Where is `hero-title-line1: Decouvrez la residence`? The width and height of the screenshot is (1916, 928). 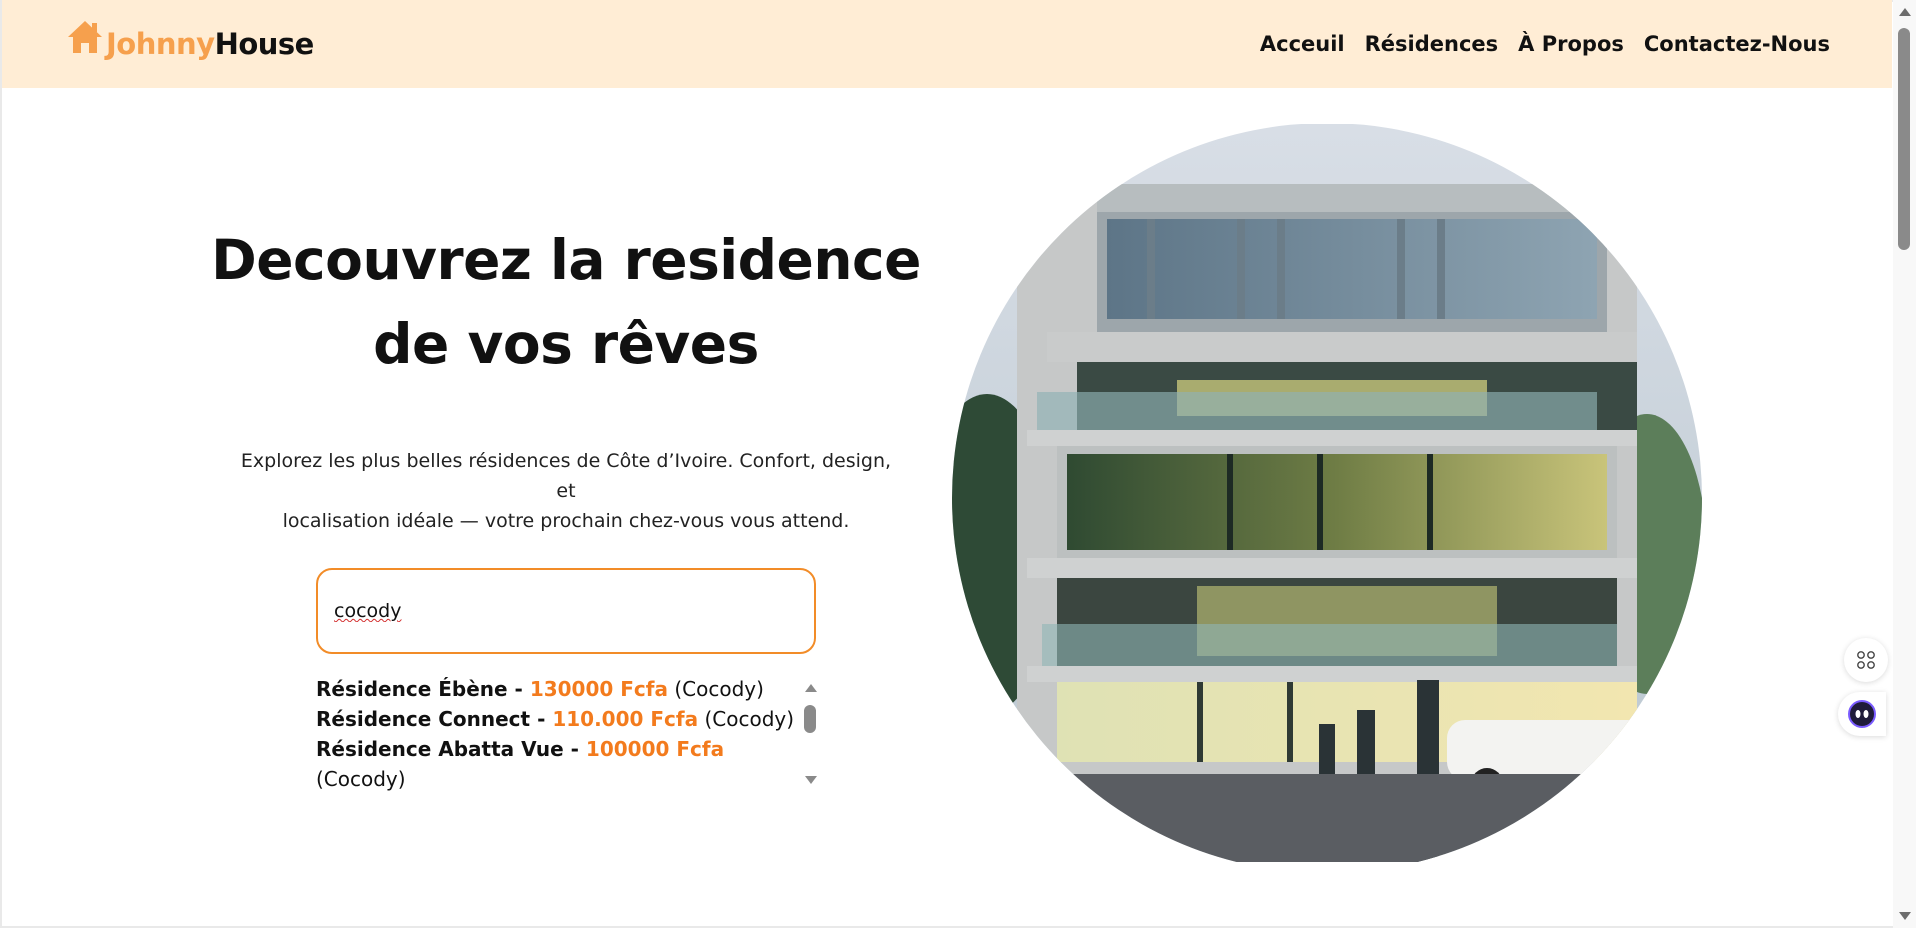
hero-title-line1: Decouvrez la residence is located at coordinates (566, 260).